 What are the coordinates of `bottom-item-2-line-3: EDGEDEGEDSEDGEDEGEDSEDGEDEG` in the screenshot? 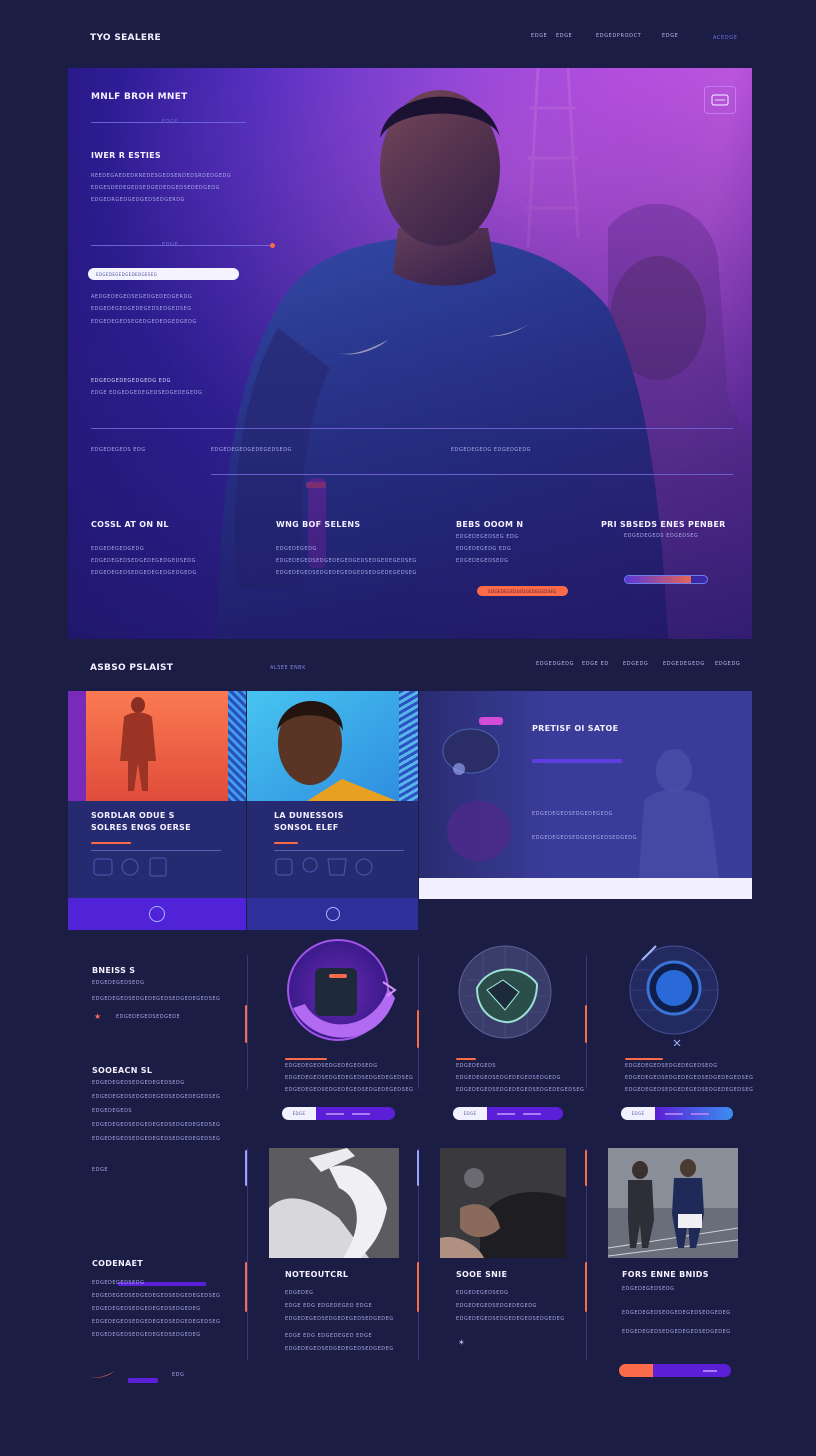 It's located at (510, 1319).